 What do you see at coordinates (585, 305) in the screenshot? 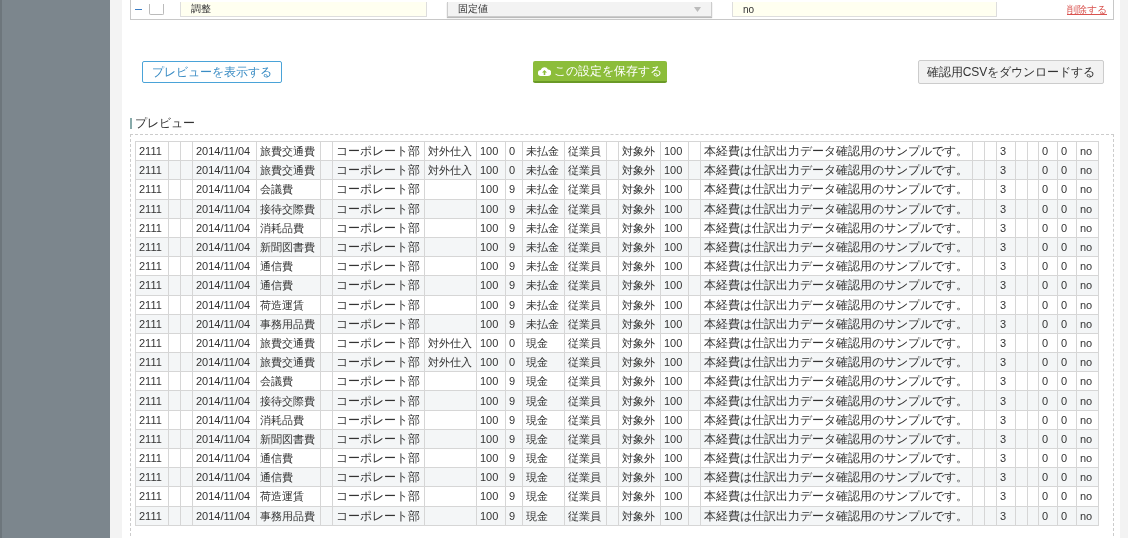
I see `table-cell: 従業員` at bounding box center [585, 305].